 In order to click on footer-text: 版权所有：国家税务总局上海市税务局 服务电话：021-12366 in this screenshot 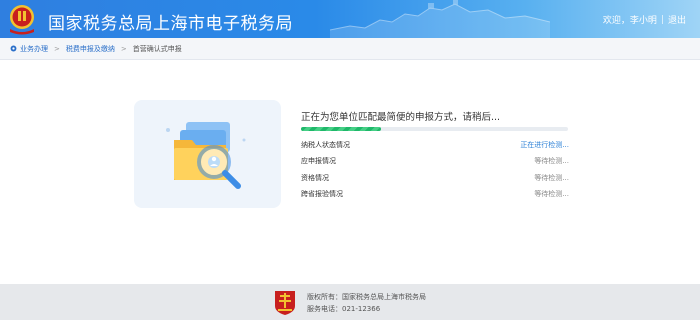, I will do `click(366, 303)`.